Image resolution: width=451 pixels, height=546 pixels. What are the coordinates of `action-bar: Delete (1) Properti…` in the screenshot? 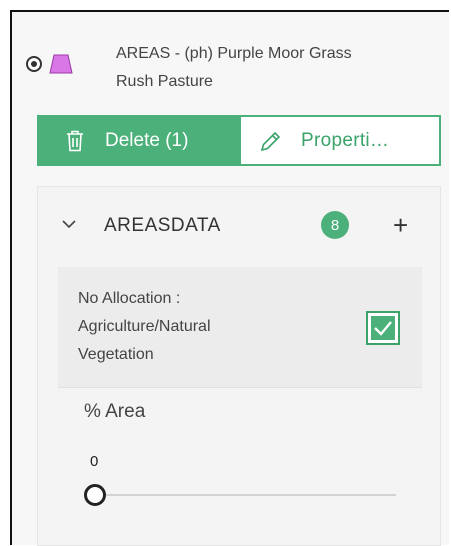 It's located at (239, 140).